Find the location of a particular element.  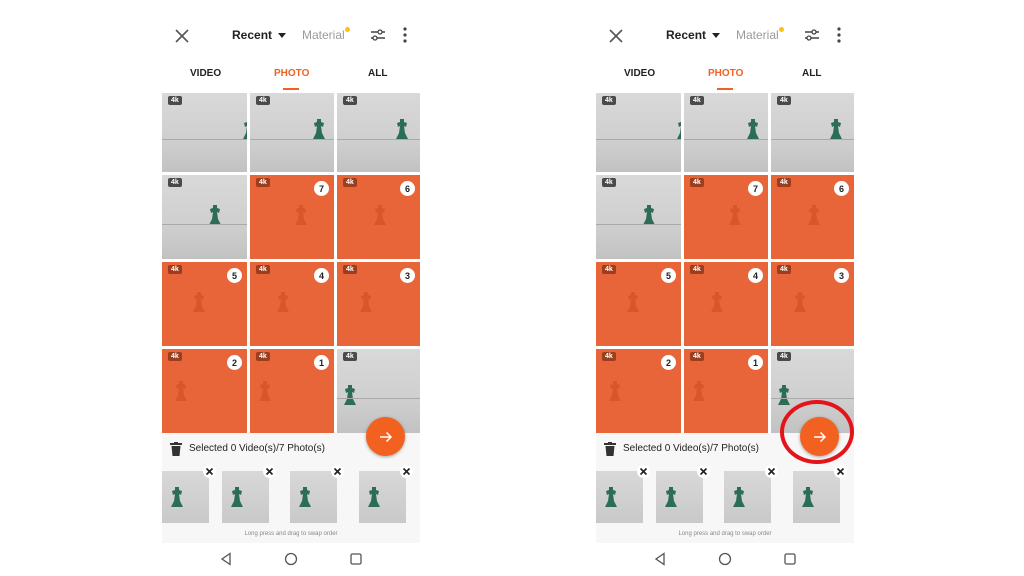

selected-strip is located at coordinates (725, 496).